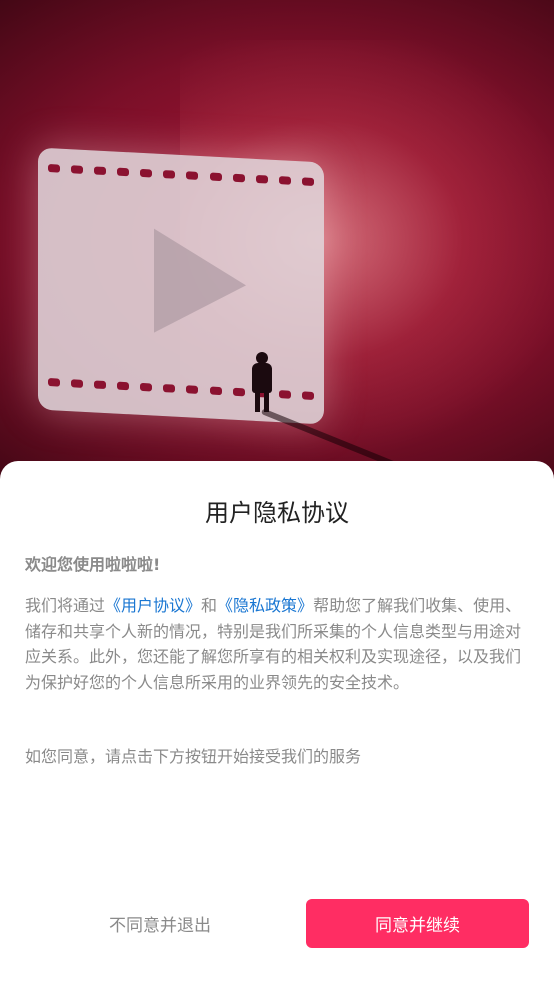 Image resolution: width=554 pixels, height=984 pixels. I want to click on privacy-policy-link: 《隐私政策》, so click(265, 605).